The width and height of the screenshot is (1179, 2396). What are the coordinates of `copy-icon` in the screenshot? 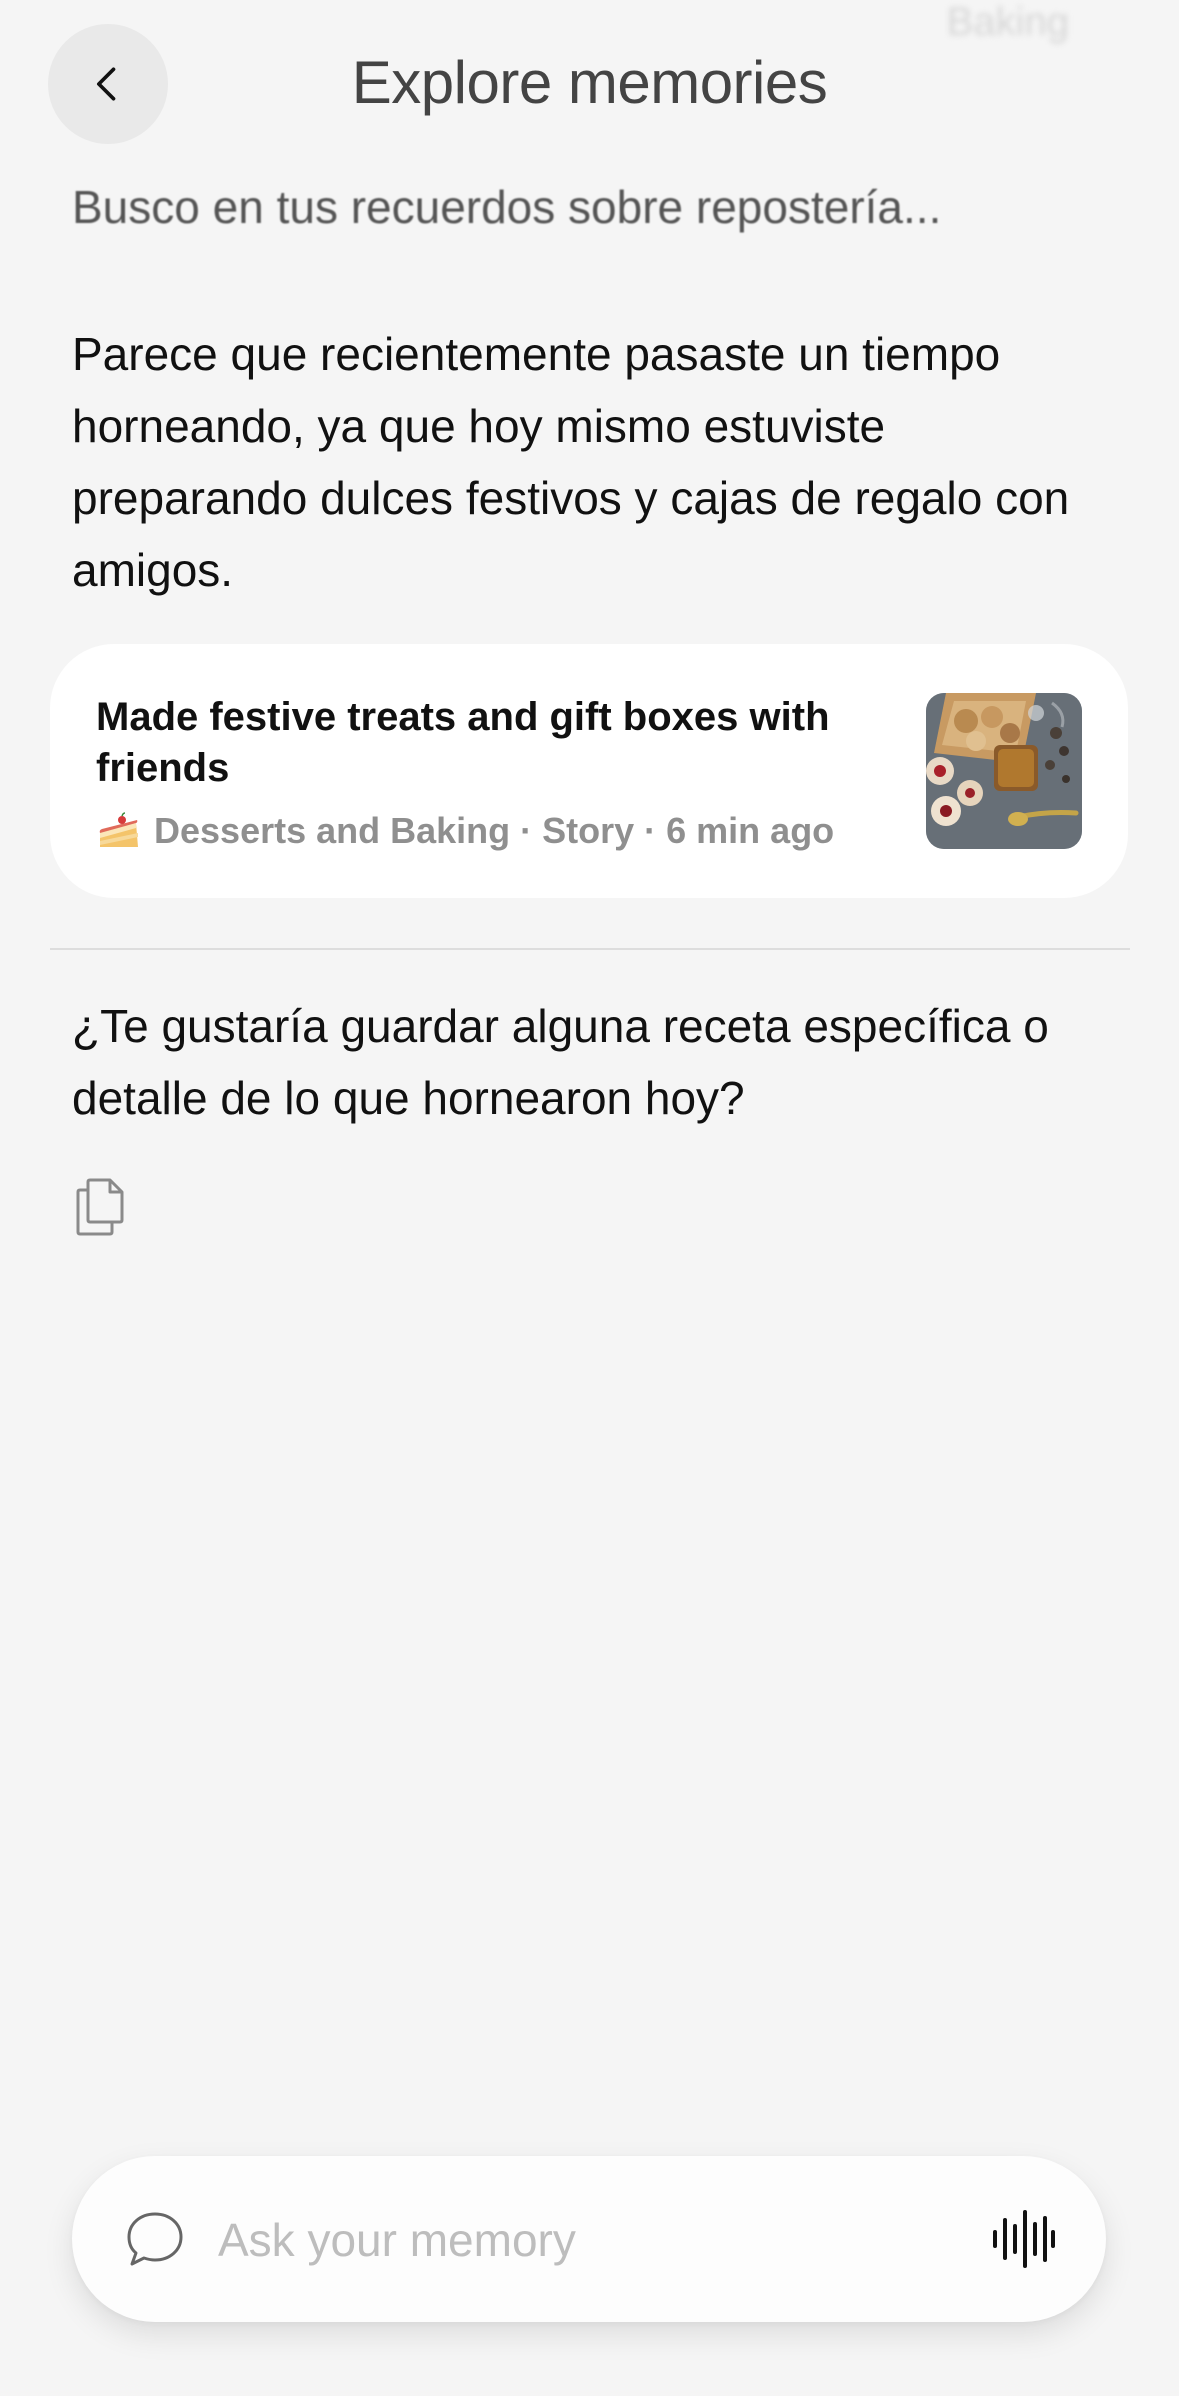 It's located at (100, 1207).